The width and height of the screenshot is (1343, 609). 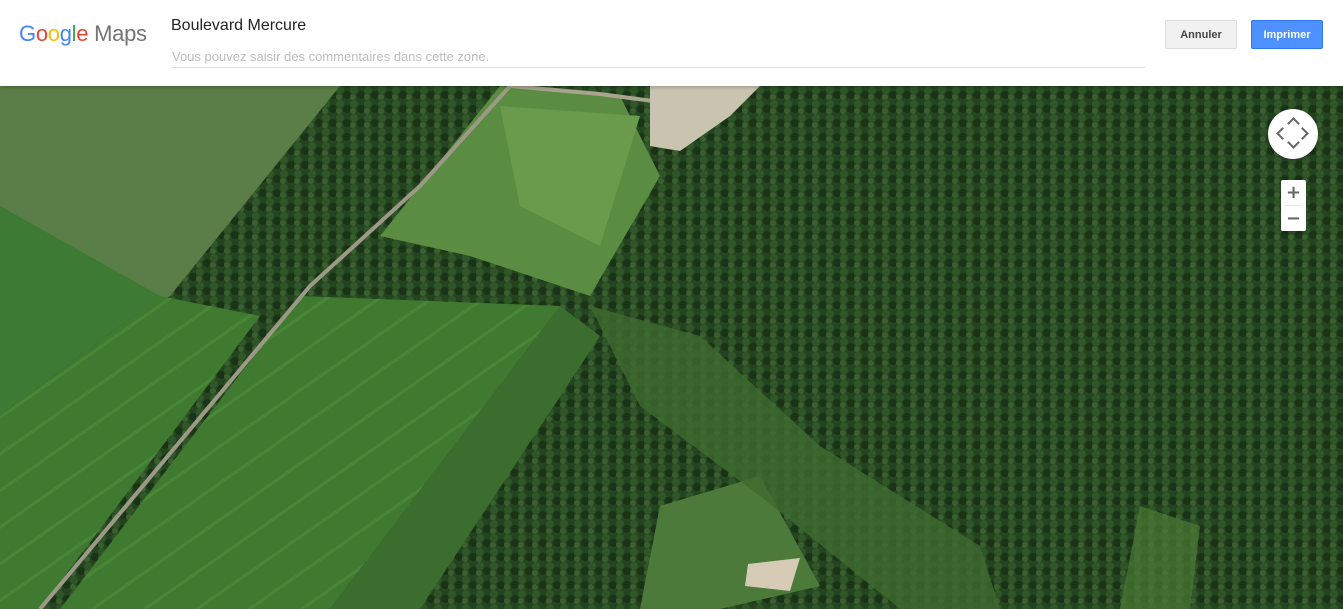 I want to click on page-title: Boulevard Mercure, so click(x=239, y=25).